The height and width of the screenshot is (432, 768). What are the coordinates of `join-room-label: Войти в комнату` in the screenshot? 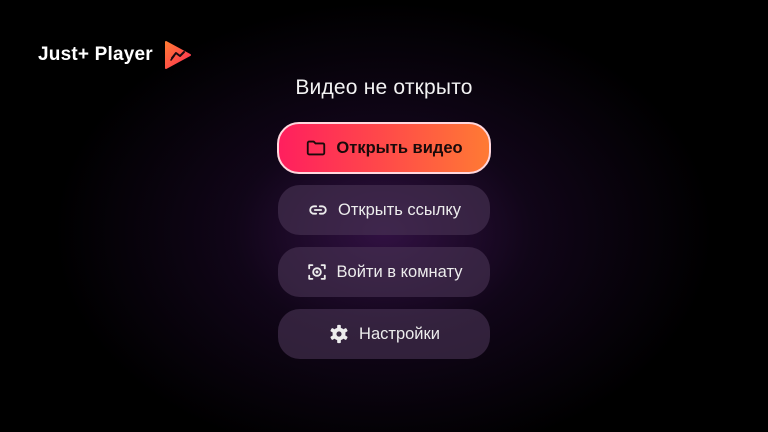 It's located at (399, 271).